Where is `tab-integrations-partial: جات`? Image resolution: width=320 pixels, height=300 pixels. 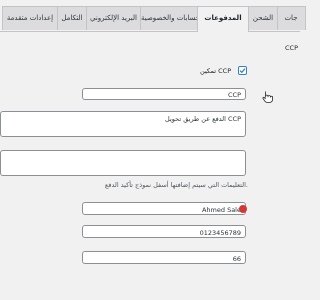
tab-integrations-partial: جات is located at coordinates (291, 18).